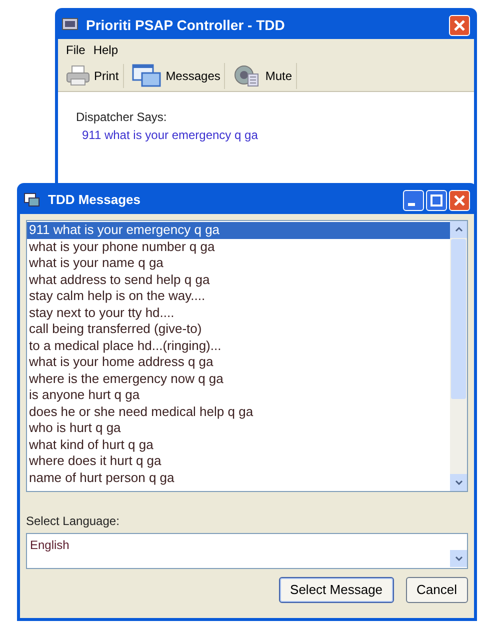 This screenshot has width=481, height=633. What do you see at coordinates (458, 356) in the screenshot?
I see `scrollbar` at bounding box center [458, 356].